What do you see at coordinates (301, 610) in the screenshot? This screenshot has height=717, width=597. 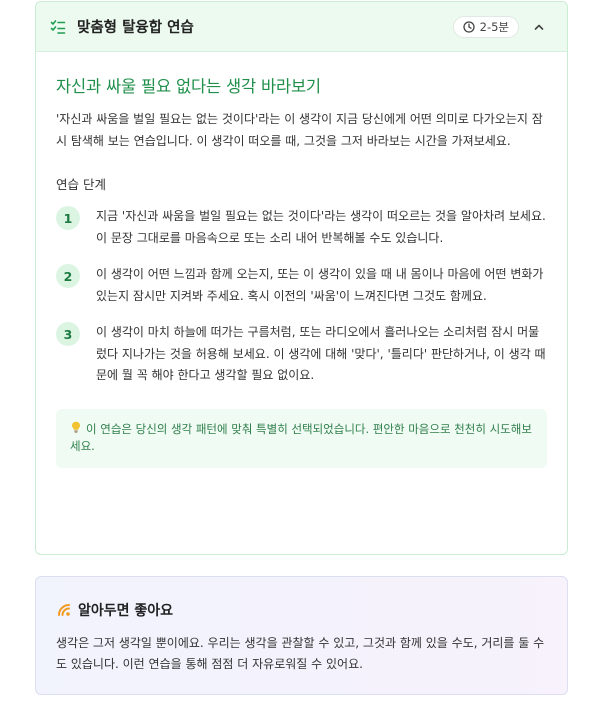 I see `info-card-header: 알아두면 좋아요` at bounding box center [301, 610].